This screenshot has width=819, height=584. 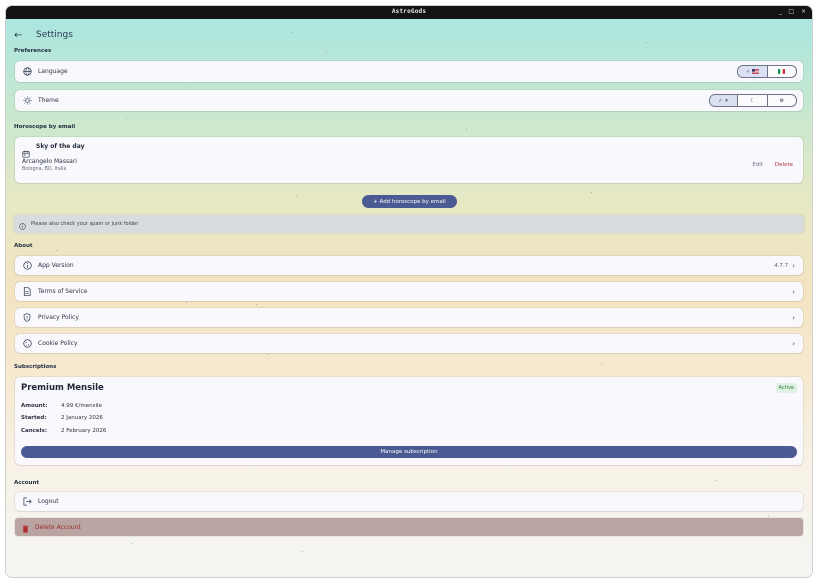 I want to click on language-row: Language ✓, so click(x=409, y=71).